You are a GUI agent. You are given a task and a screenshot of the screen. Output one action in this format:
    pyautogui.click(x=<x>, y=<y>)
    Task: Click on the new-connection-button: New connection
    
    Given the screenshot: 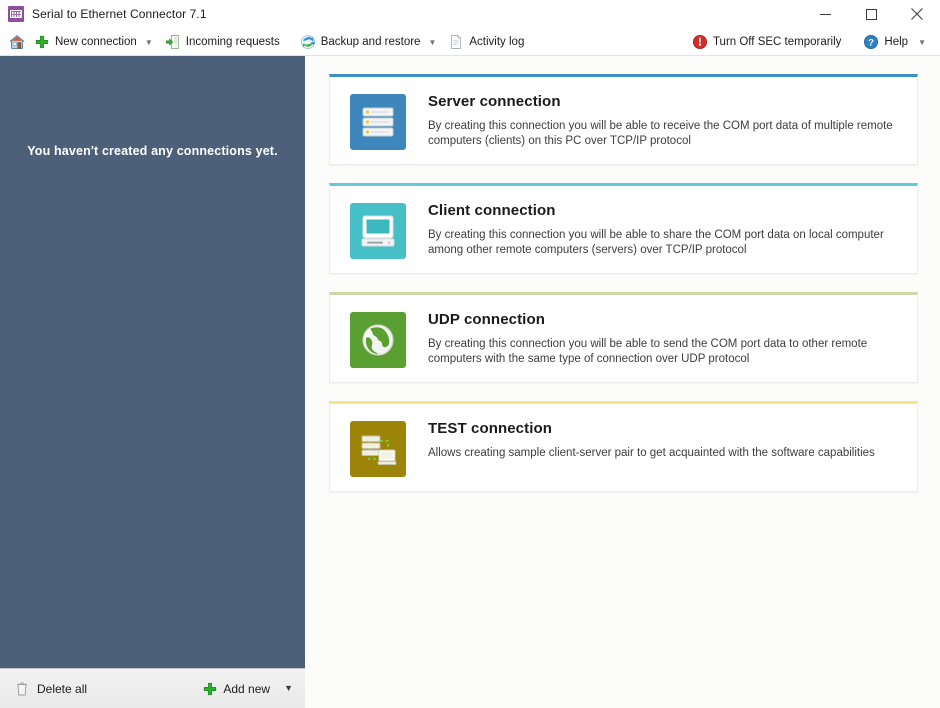 What is the action you would take?
    pyautogui.click(x=85, y=42)
    